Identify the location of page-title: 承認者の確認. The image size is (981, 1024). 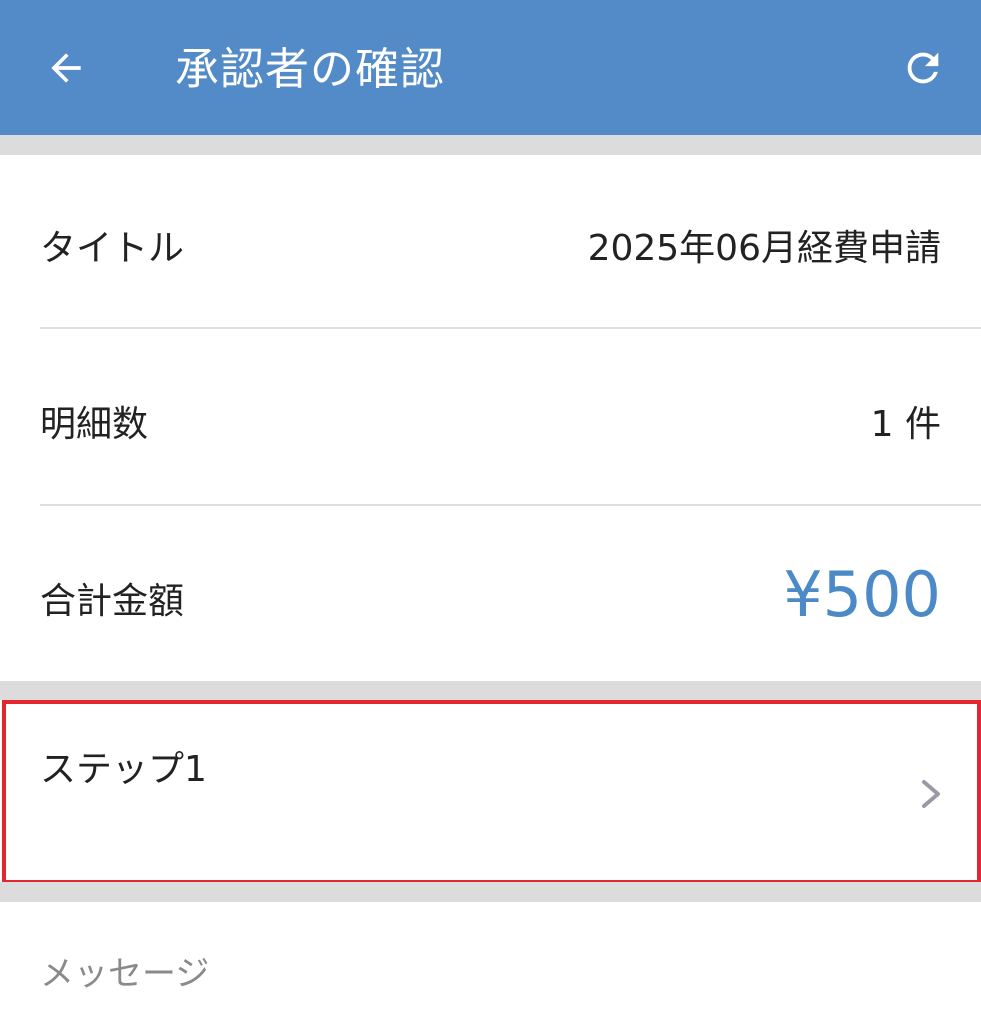
(310, 69).